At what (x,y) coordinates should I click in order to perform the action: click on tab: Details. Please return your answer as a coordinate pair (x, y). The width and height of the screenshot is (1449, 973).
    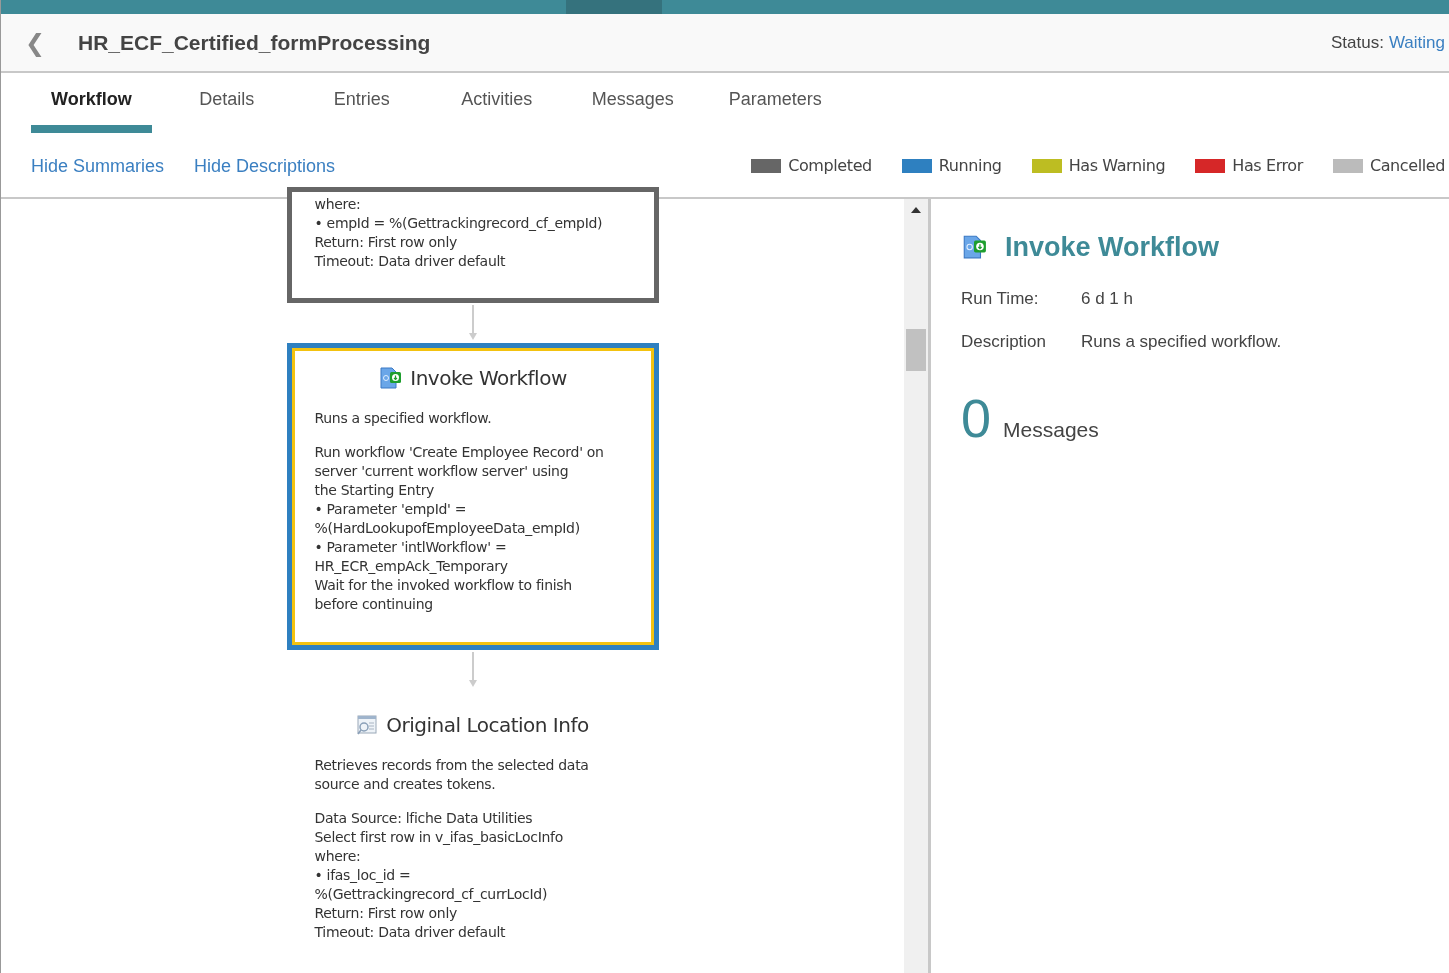
    Looking at the image, I should click on (226, 103).